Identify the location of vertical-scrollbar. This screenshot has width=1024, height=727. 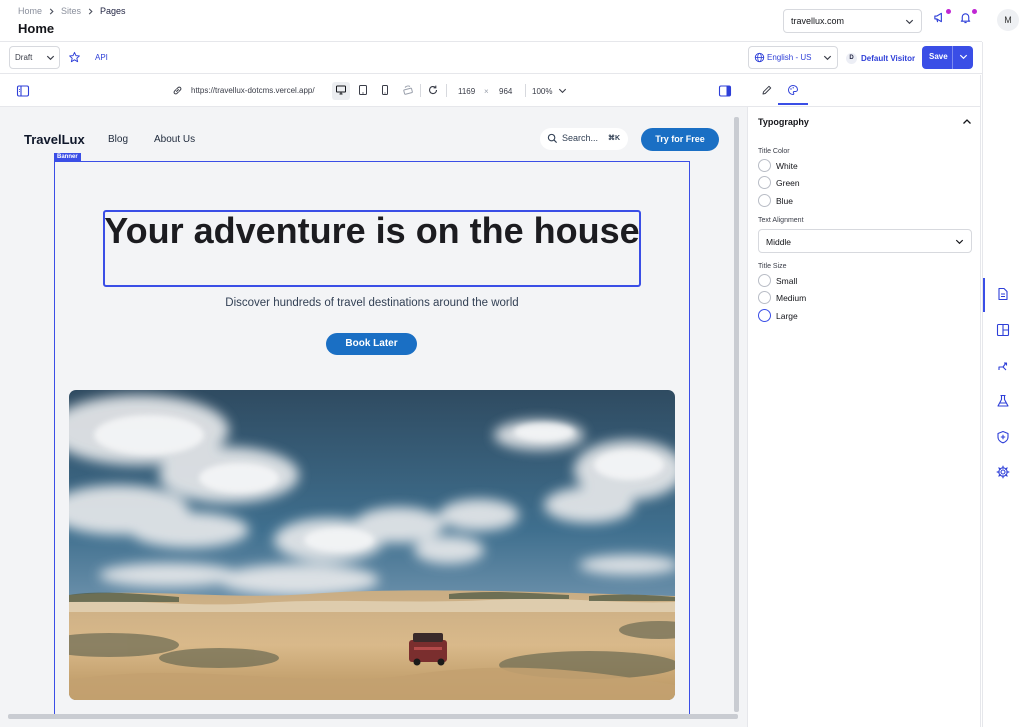
(736, 414).